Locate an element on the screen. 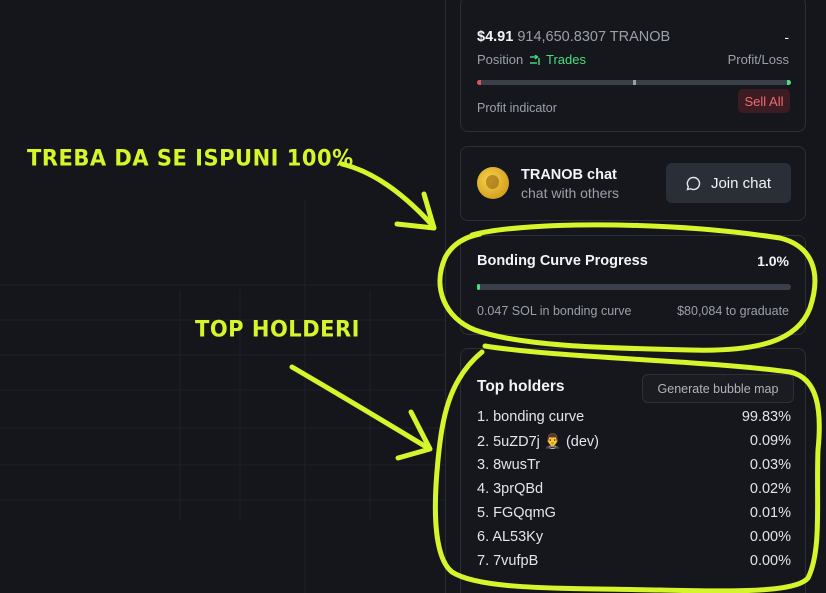  loss-marker is located at coordinates (479, 82).